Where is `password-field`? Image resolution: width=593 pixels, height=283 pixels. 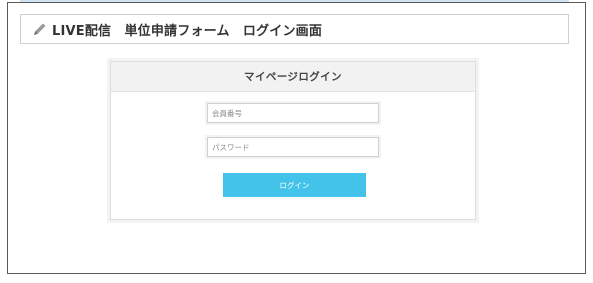 password-field is located at coordinates (293, 147).